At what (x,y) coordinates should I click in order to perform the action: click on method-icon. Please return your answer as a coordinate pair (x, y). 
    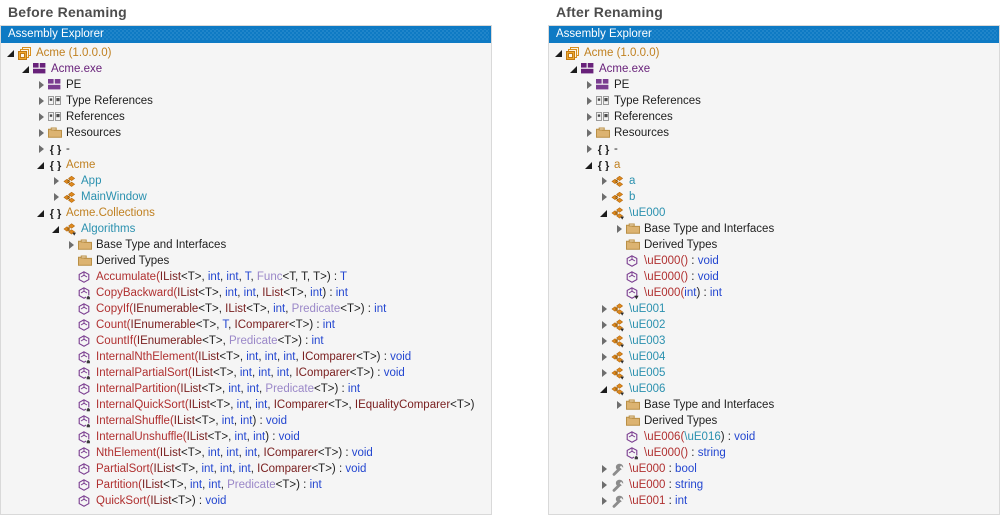
    Looking at the image, I should click on (85, 453).